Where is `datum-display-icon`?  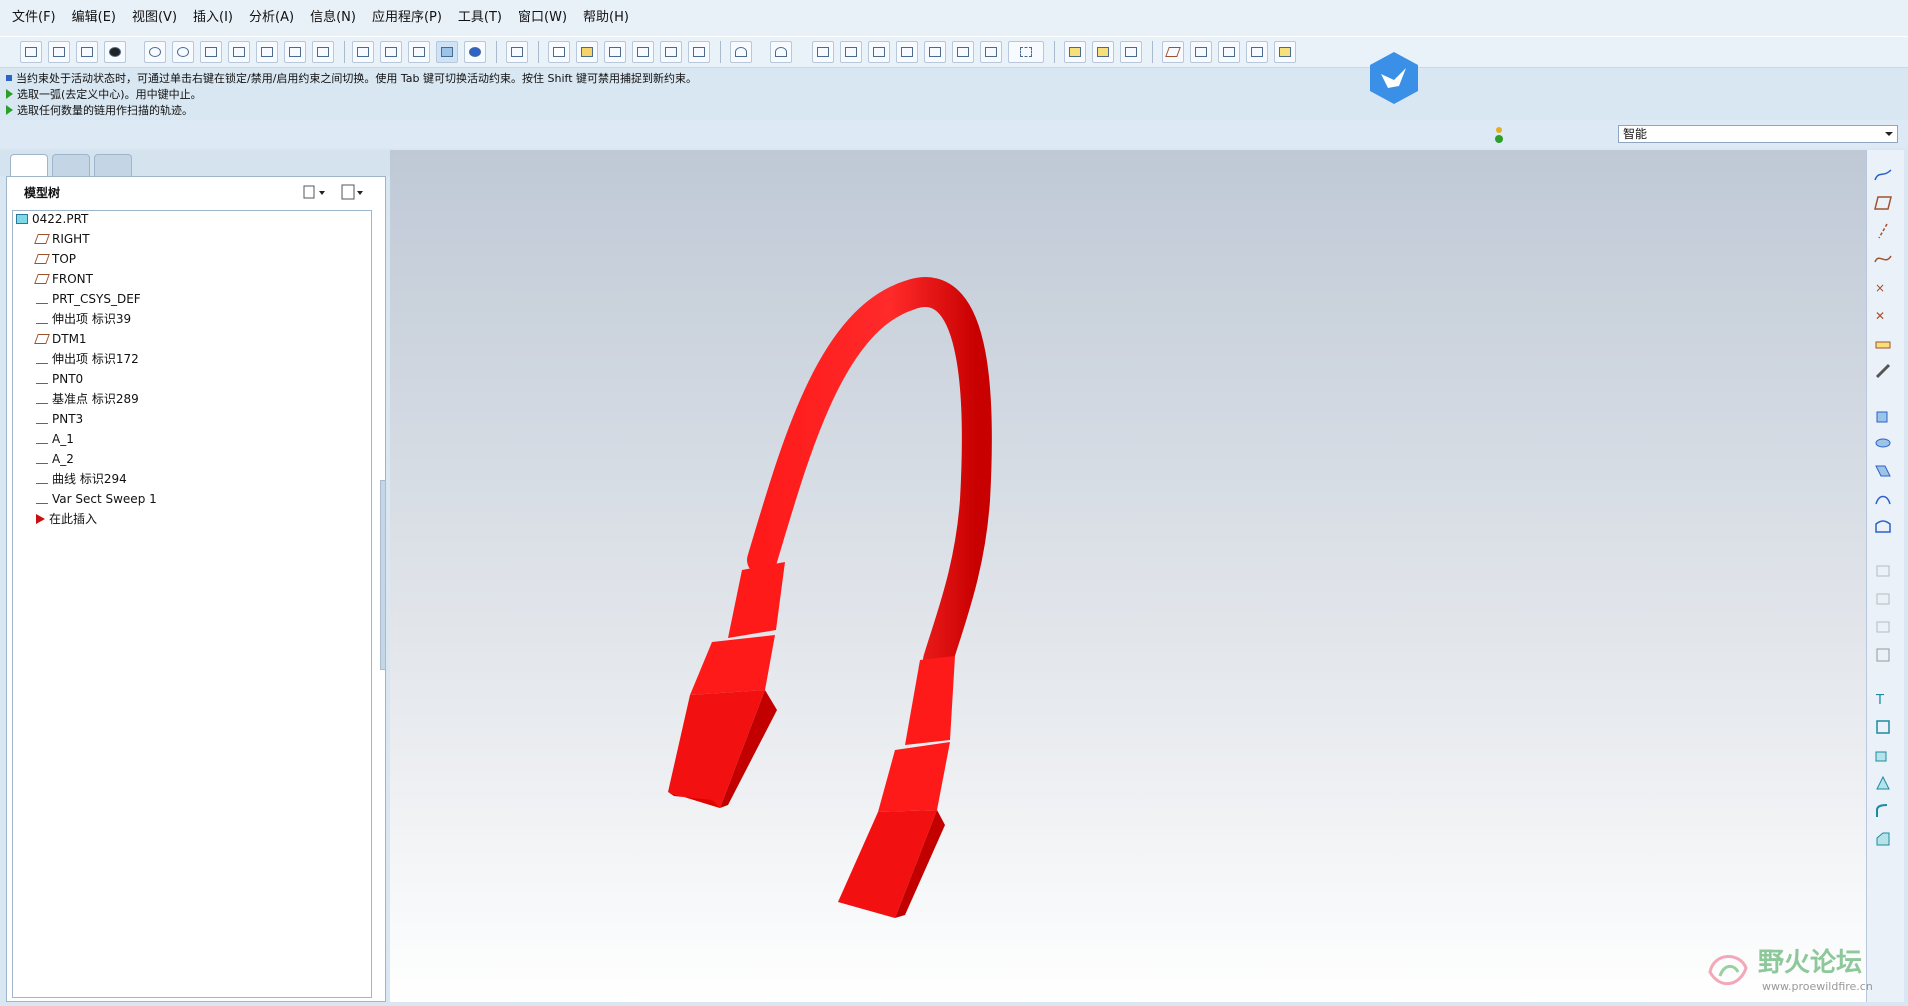
datum-display-icon is located at coordinates (59, 52).